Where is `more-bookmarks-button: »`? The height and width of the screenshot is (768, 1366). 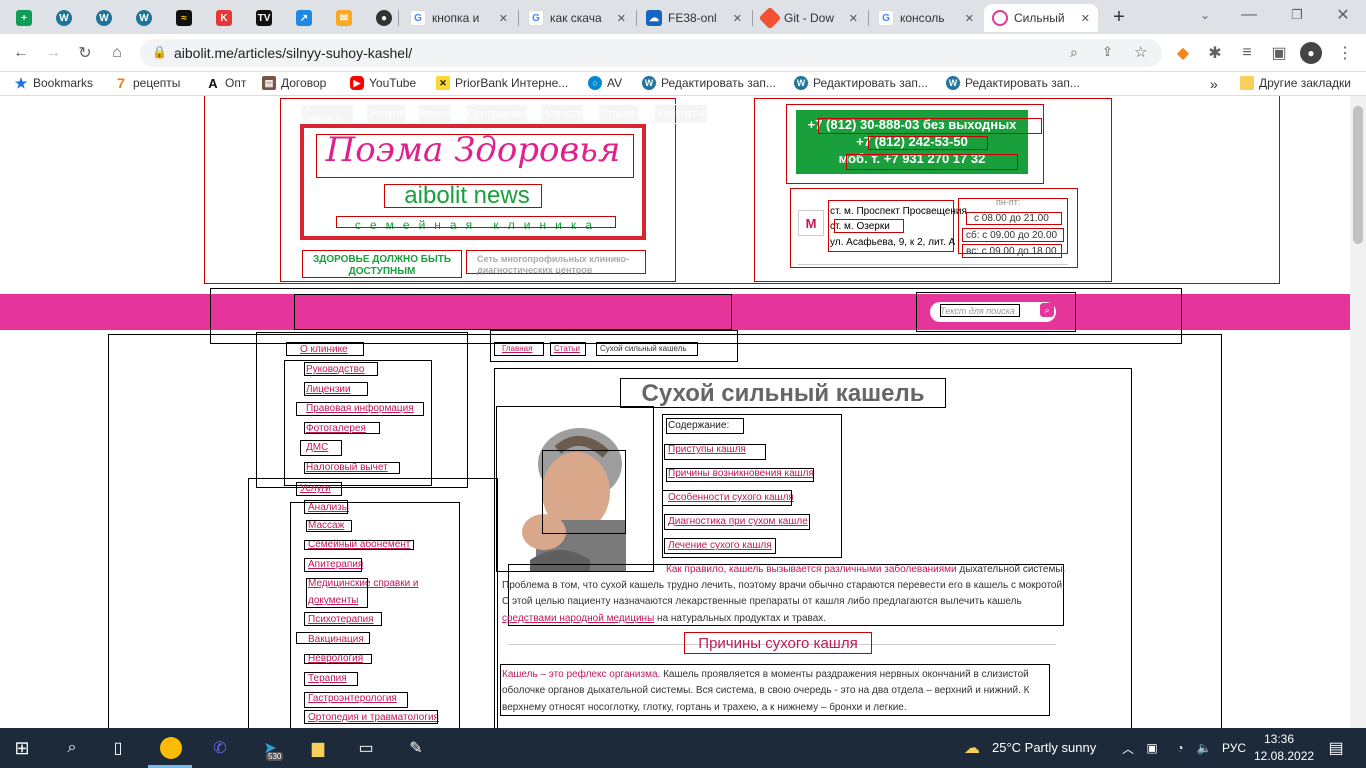 more-bookmarks-button: » is located at coordinates (1214, 84).